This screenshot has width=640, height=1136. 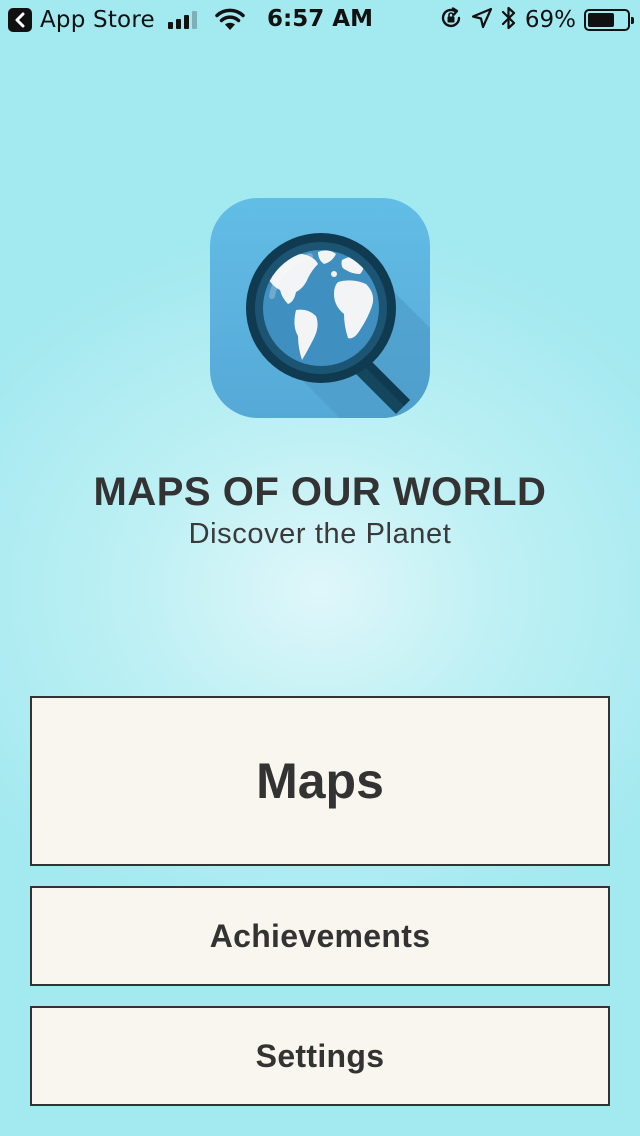 I want to click on settings-button: Settings, so click(x=320, y=1056).